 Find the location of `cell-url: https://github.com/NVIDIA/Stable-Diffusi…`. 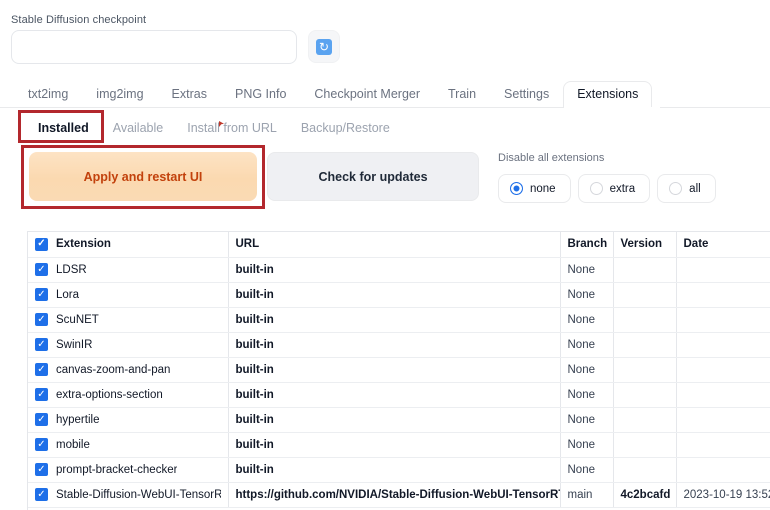

cell-url: https://github.com/NVIDIA/Stable-Diffusi… is located at coordinates (394, 495).